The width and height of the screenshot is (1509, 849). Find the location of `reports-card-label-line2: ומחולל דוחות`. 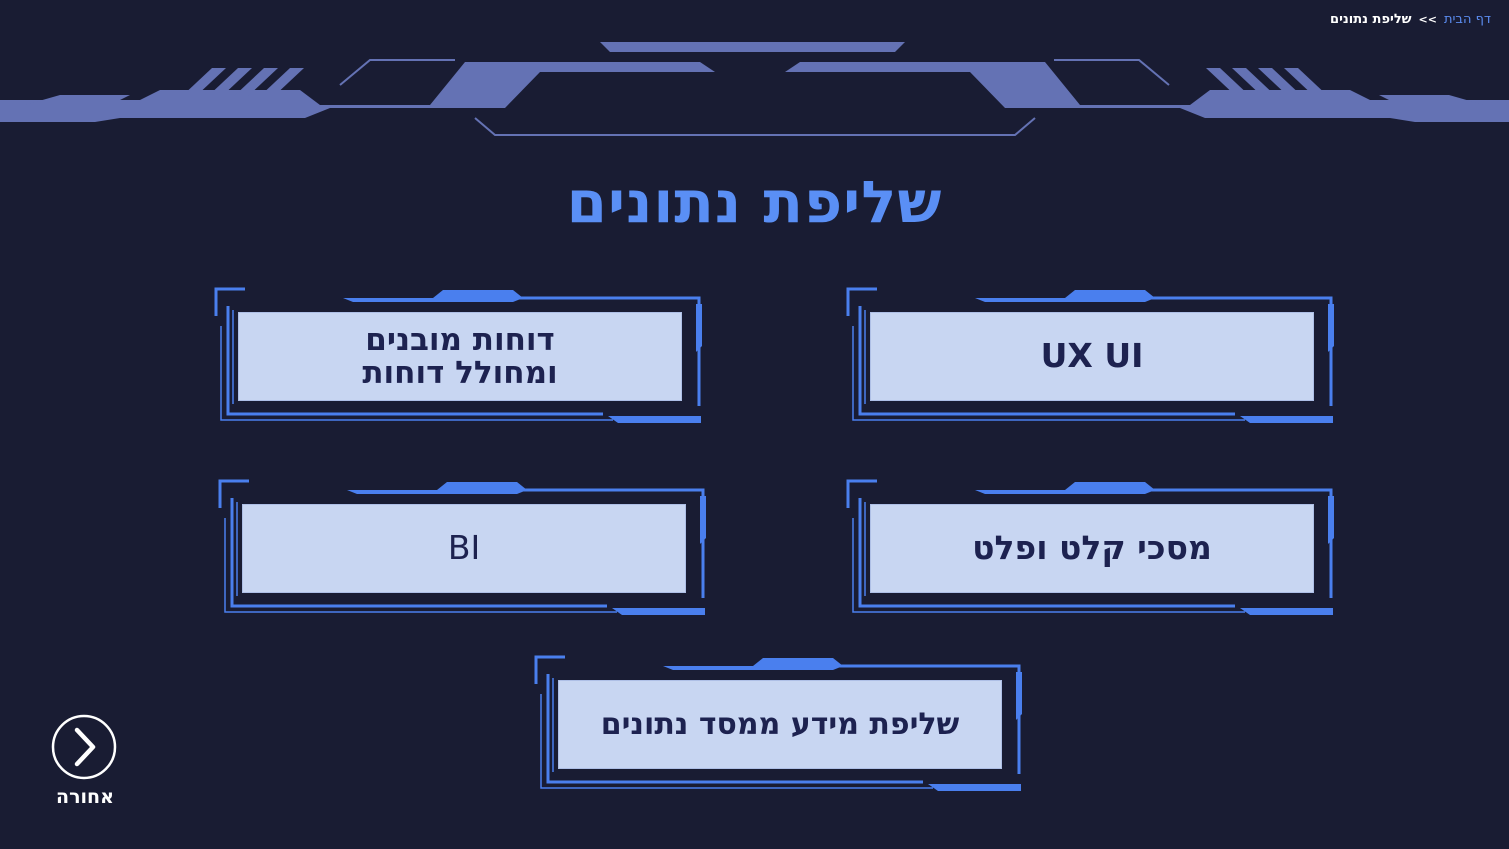

reports-card-label-line2: ומחולל דוחות is located at coordinates (460, 372).